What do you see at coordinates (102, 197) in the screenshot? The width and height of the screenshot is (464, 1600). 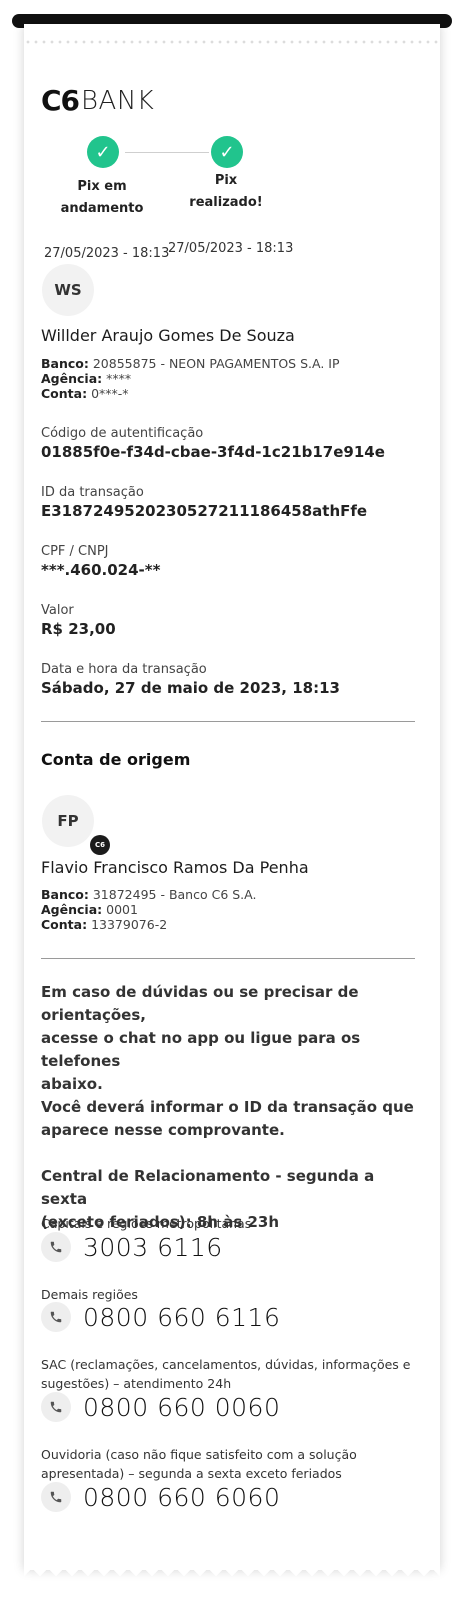 I see `step-label-andamento: Pix em andamento` at bounding box center [102, 197].